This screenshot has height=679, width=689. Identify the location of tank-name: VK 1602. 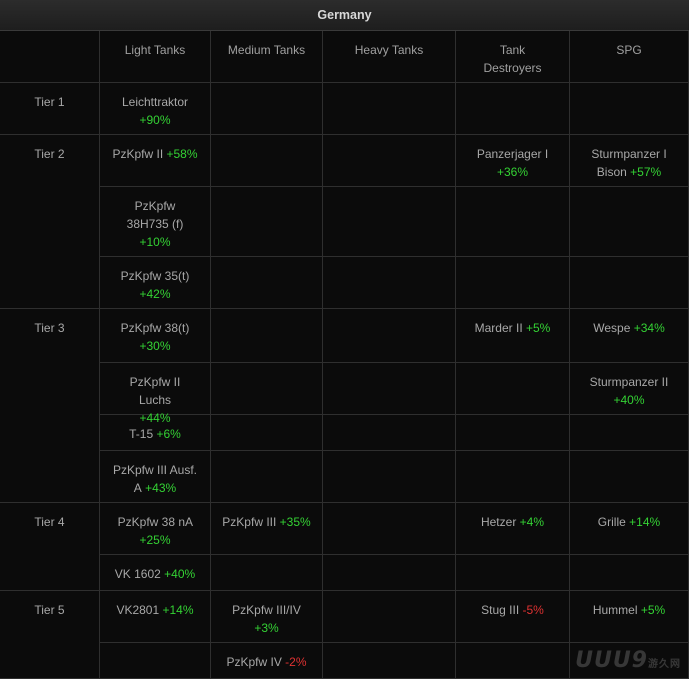
(137, 574).